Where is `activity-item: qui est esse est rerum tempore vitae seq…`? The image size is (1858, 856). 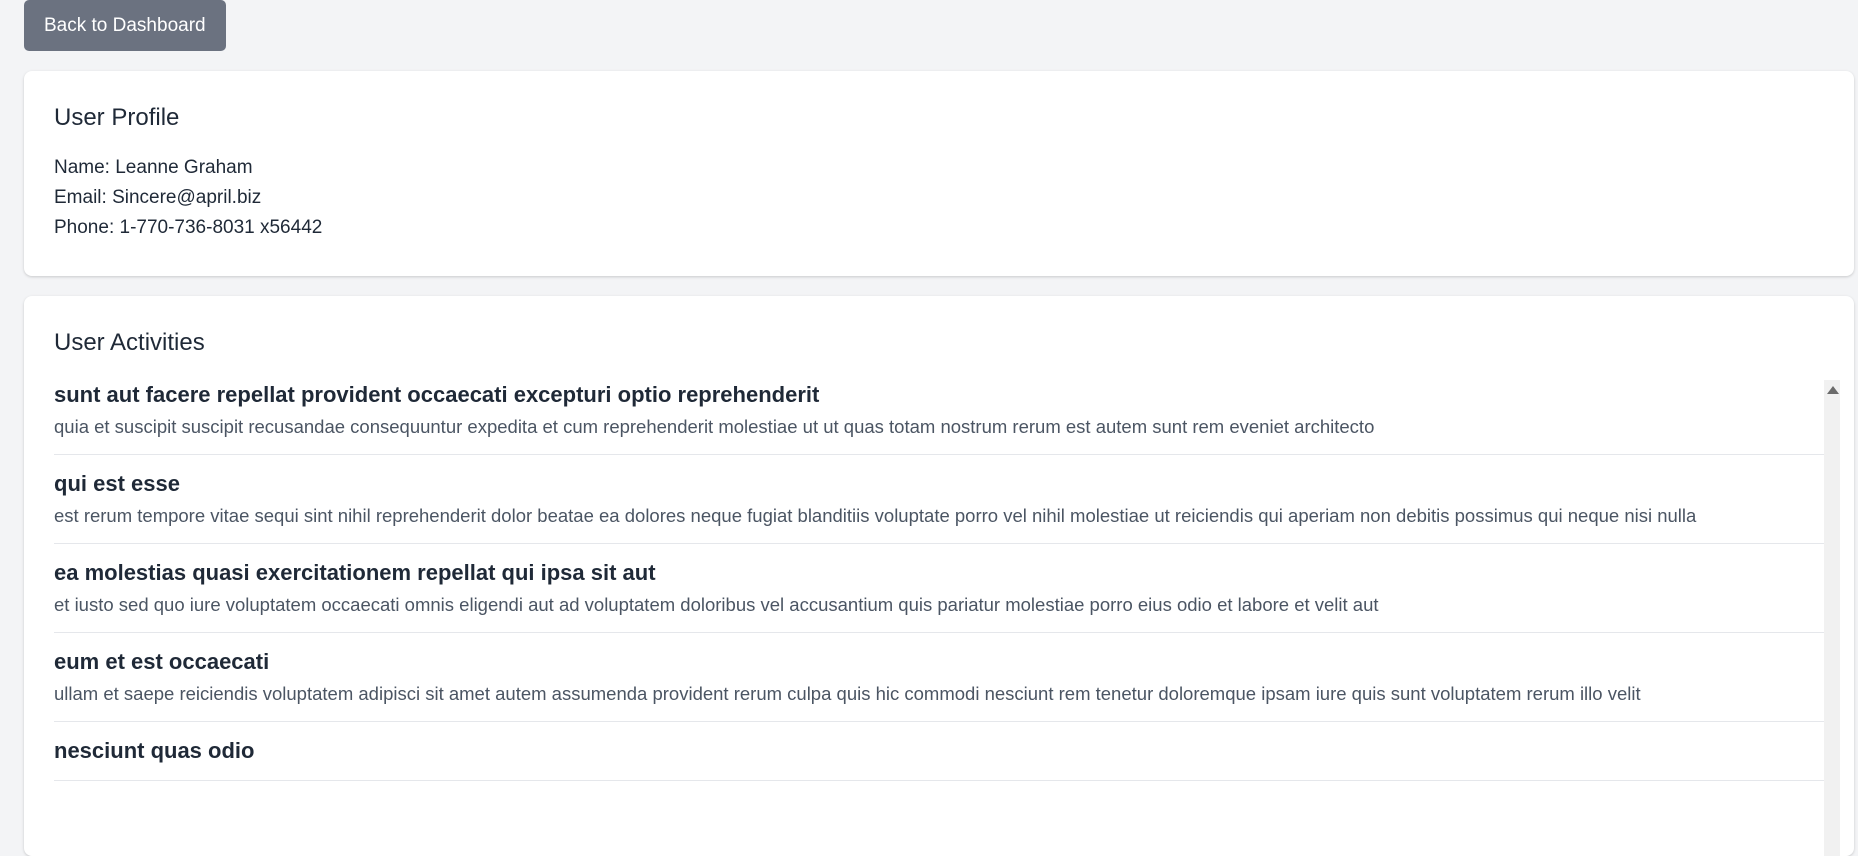 activity-item: qui est esse est rerum tempore vitae seq… is located at coordinates (941, 506).